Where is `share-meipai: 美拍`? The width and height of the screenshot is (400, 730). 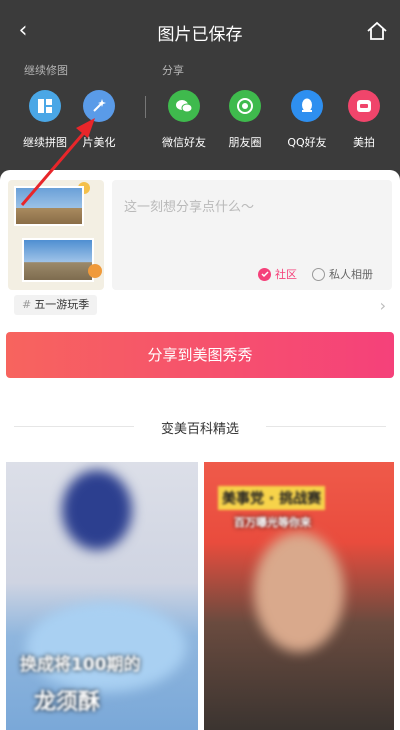 share-meipai: 美拍 is located at coordinates (364, 120).